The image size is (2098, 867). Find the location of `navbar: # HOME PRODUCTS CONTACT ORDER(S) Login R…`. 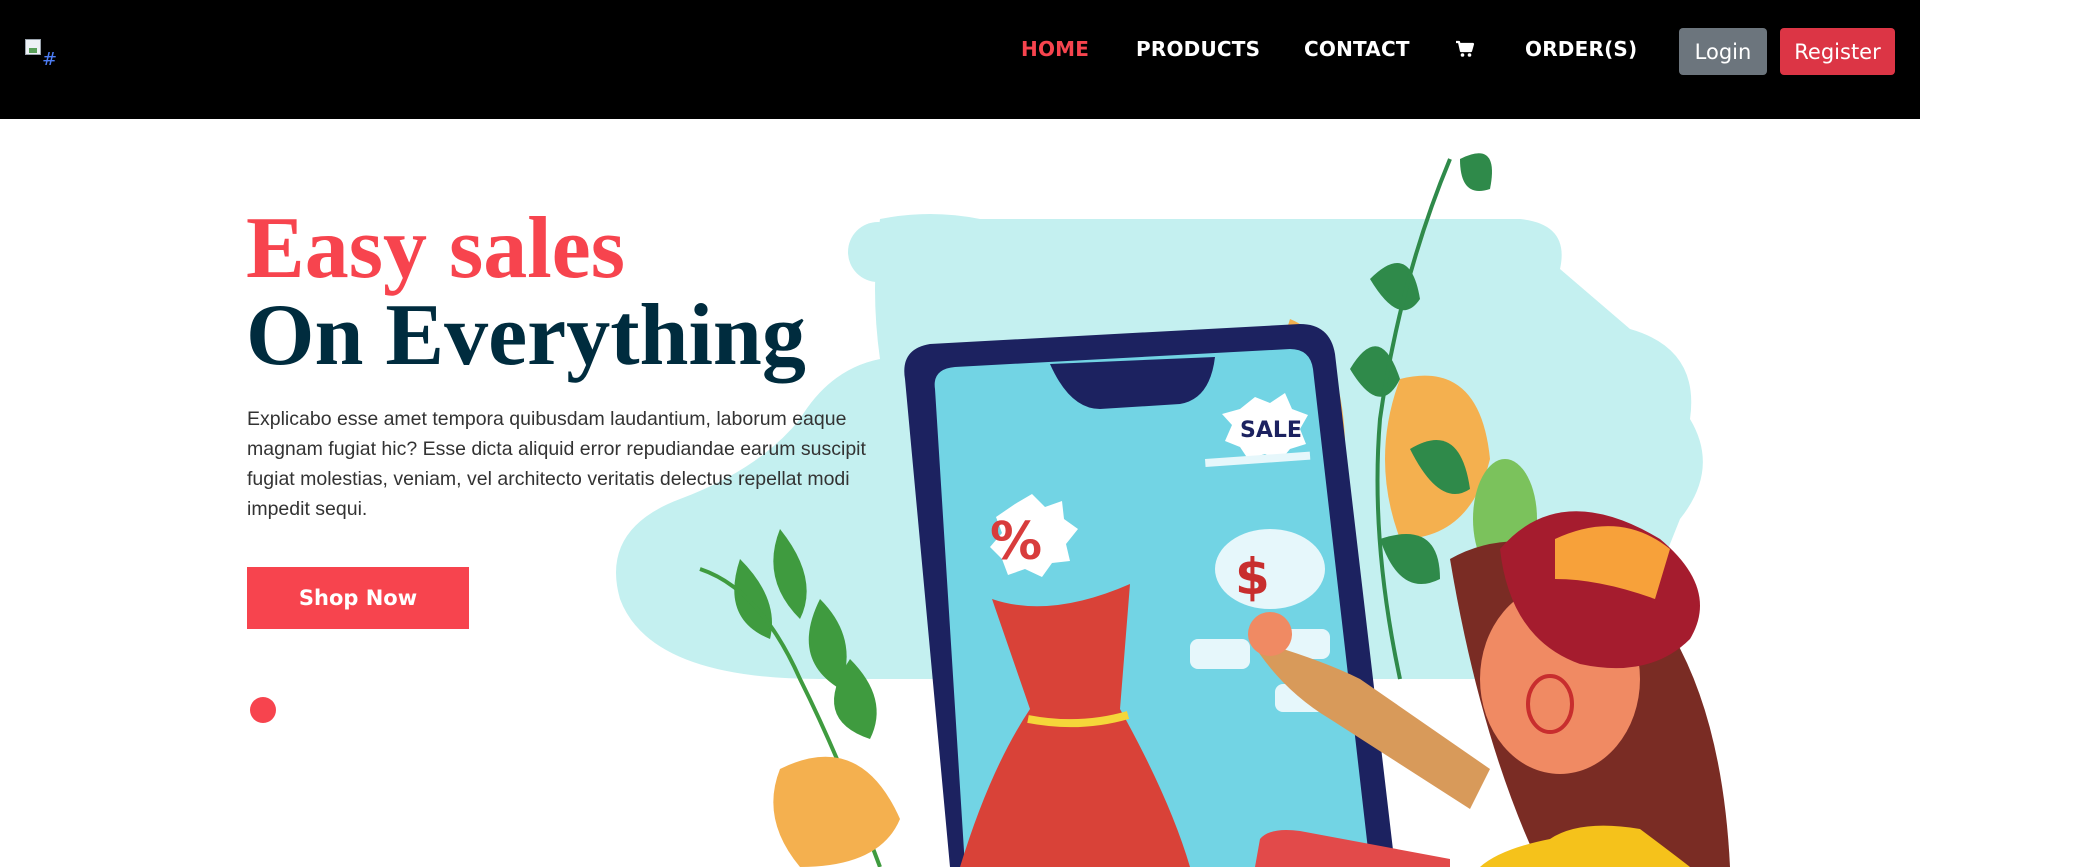

navbar: # HOME PRODUCTS CONTACT ORDER(S) Login R… is located at coordinates (960, 59).